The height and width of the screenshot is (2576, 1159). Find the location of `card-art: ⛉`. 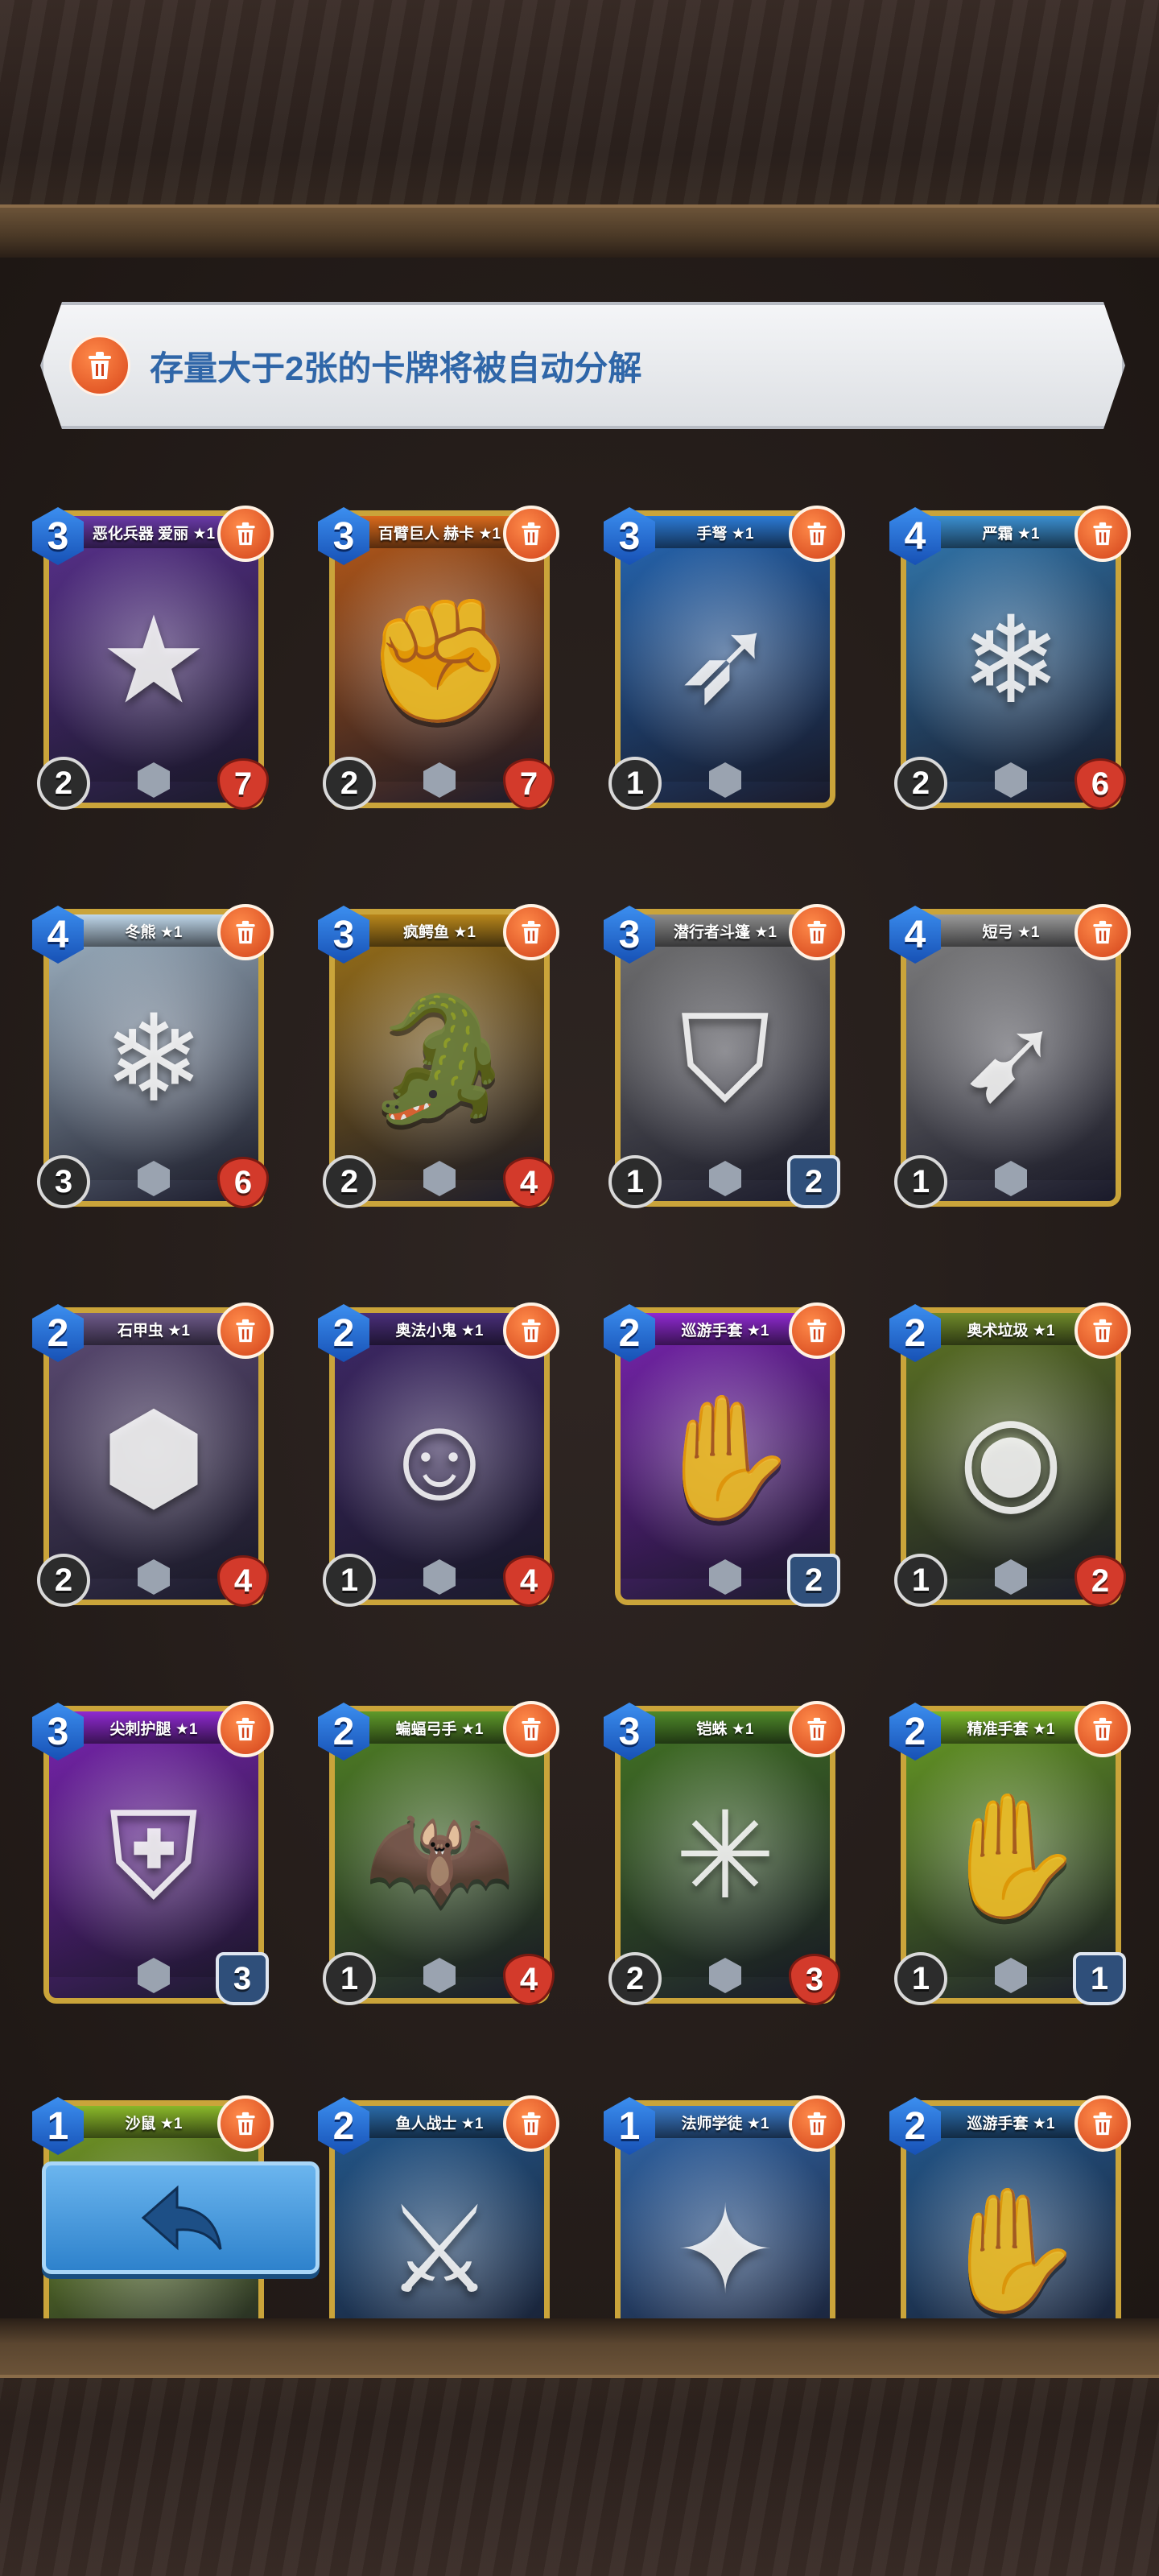

card-art: ⛉ is located at coordinates (725, 1063).